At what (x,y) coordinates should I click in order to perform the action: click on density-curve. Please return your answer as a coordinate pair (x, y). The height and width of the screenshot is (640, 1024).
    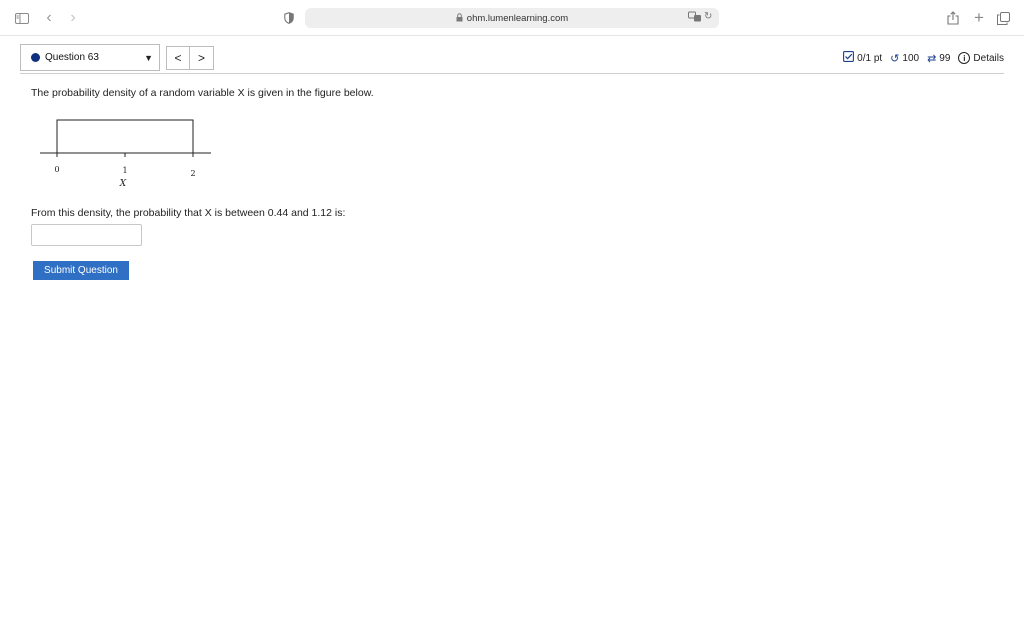
    Looking at the image, I should click on (125, 136).